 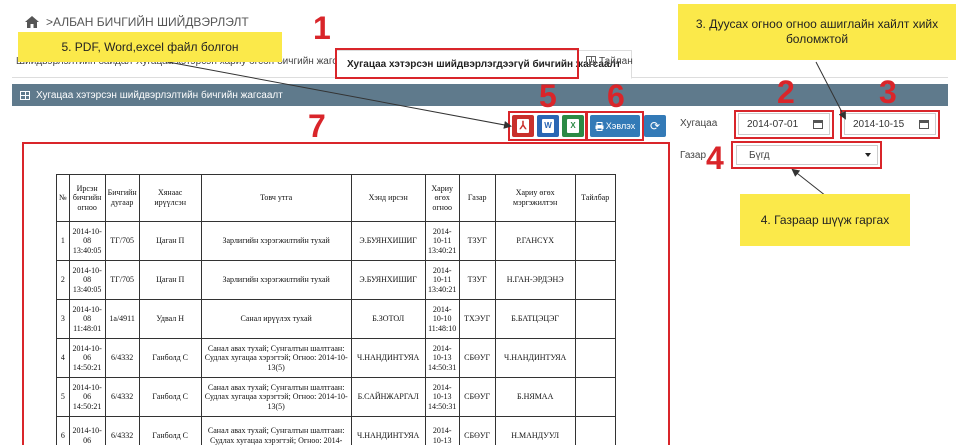 What do you see at coordinates (442, 280) in the screenshot?
I see `table-cell: 2014-10-11 13:40:21` at bounding box center [442, 280].